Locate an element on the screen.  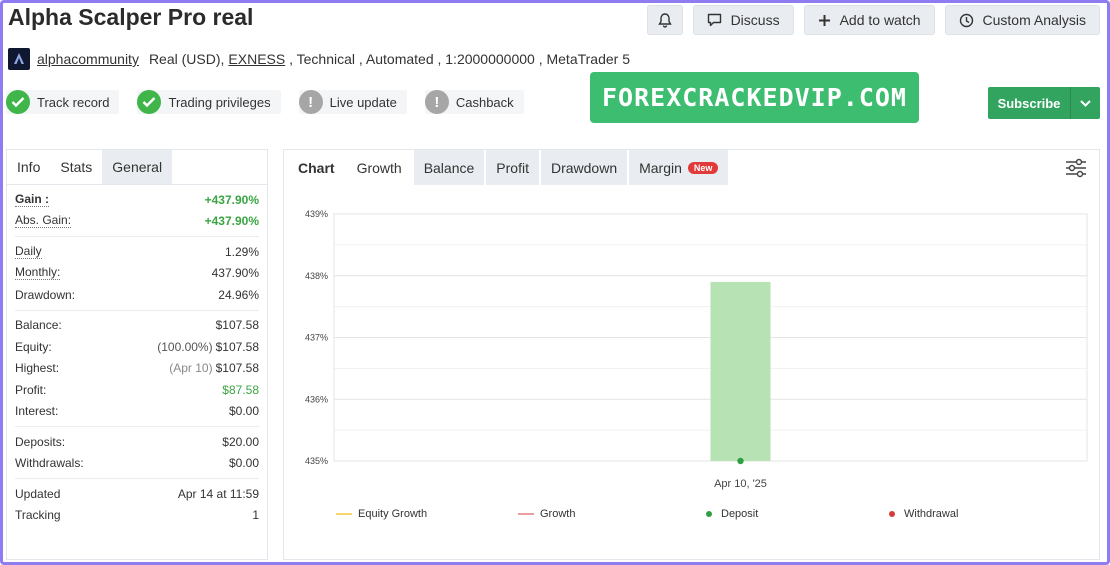
stats-tabs: Info Stats General is located at coordinates (137, 167).